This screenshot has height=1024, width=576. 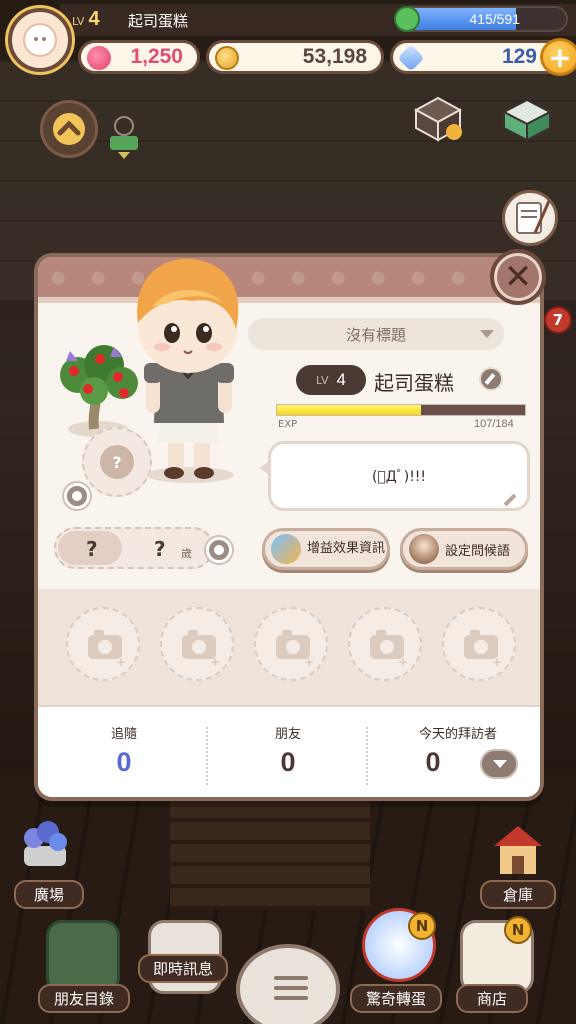 I want to click on leaf-energy-icon, so click(x=407, y=19).